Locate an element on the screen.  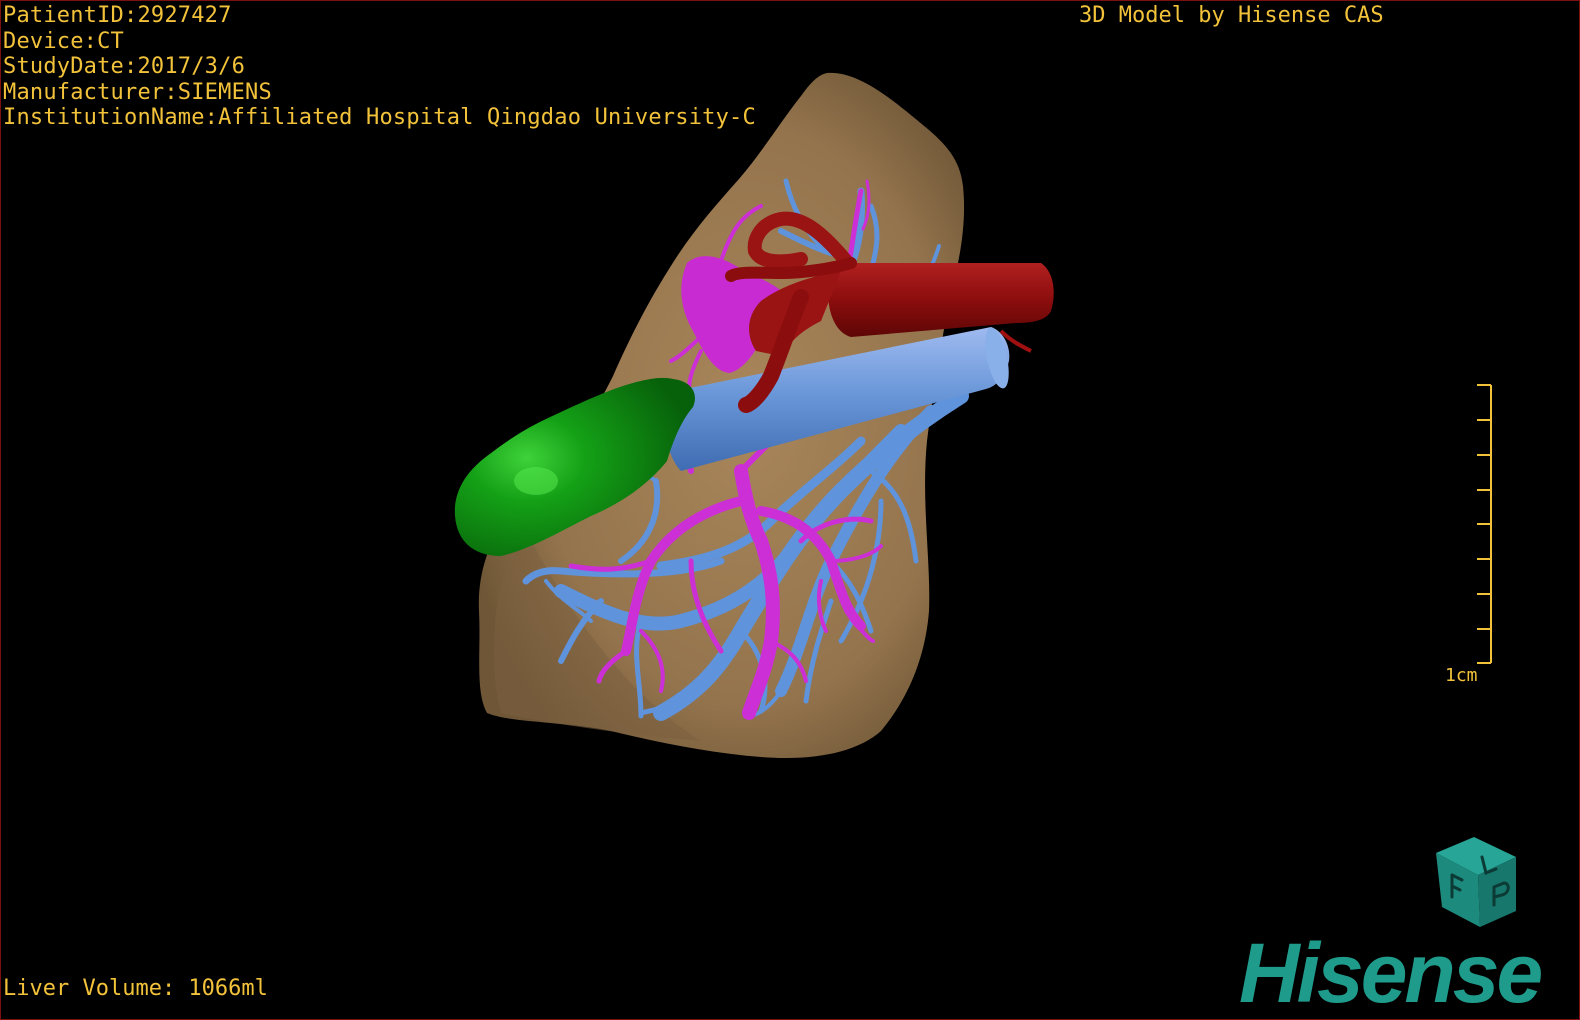
manufacturer: Manufacturer:SIEMENS is located at coordinates (137, 92).